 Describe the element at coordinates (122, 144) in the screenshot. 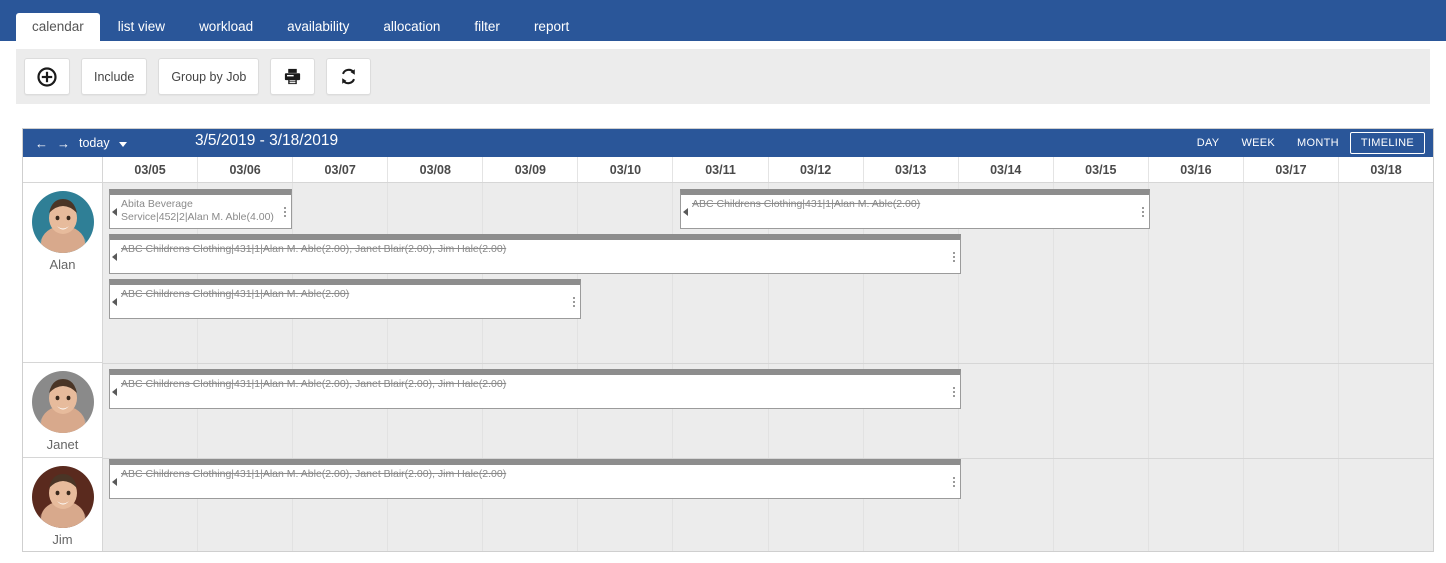

I see `chevron-down-icon` at that location.